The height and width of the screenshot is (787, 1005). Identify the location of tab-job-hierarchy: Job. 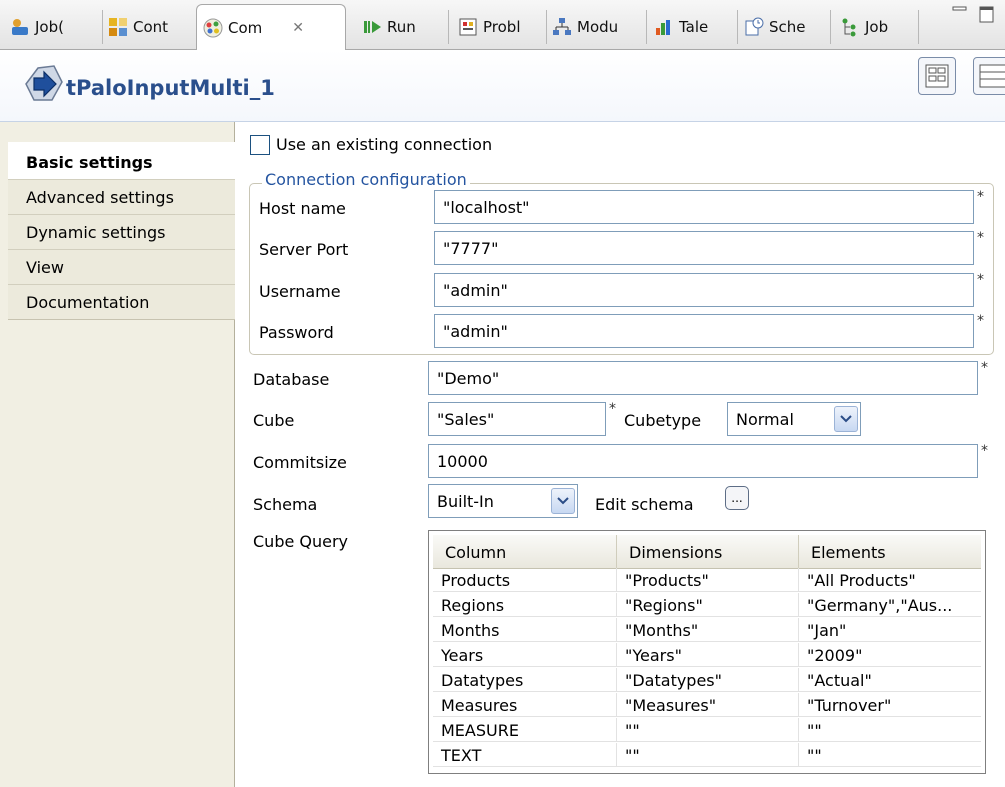
(864, 27).